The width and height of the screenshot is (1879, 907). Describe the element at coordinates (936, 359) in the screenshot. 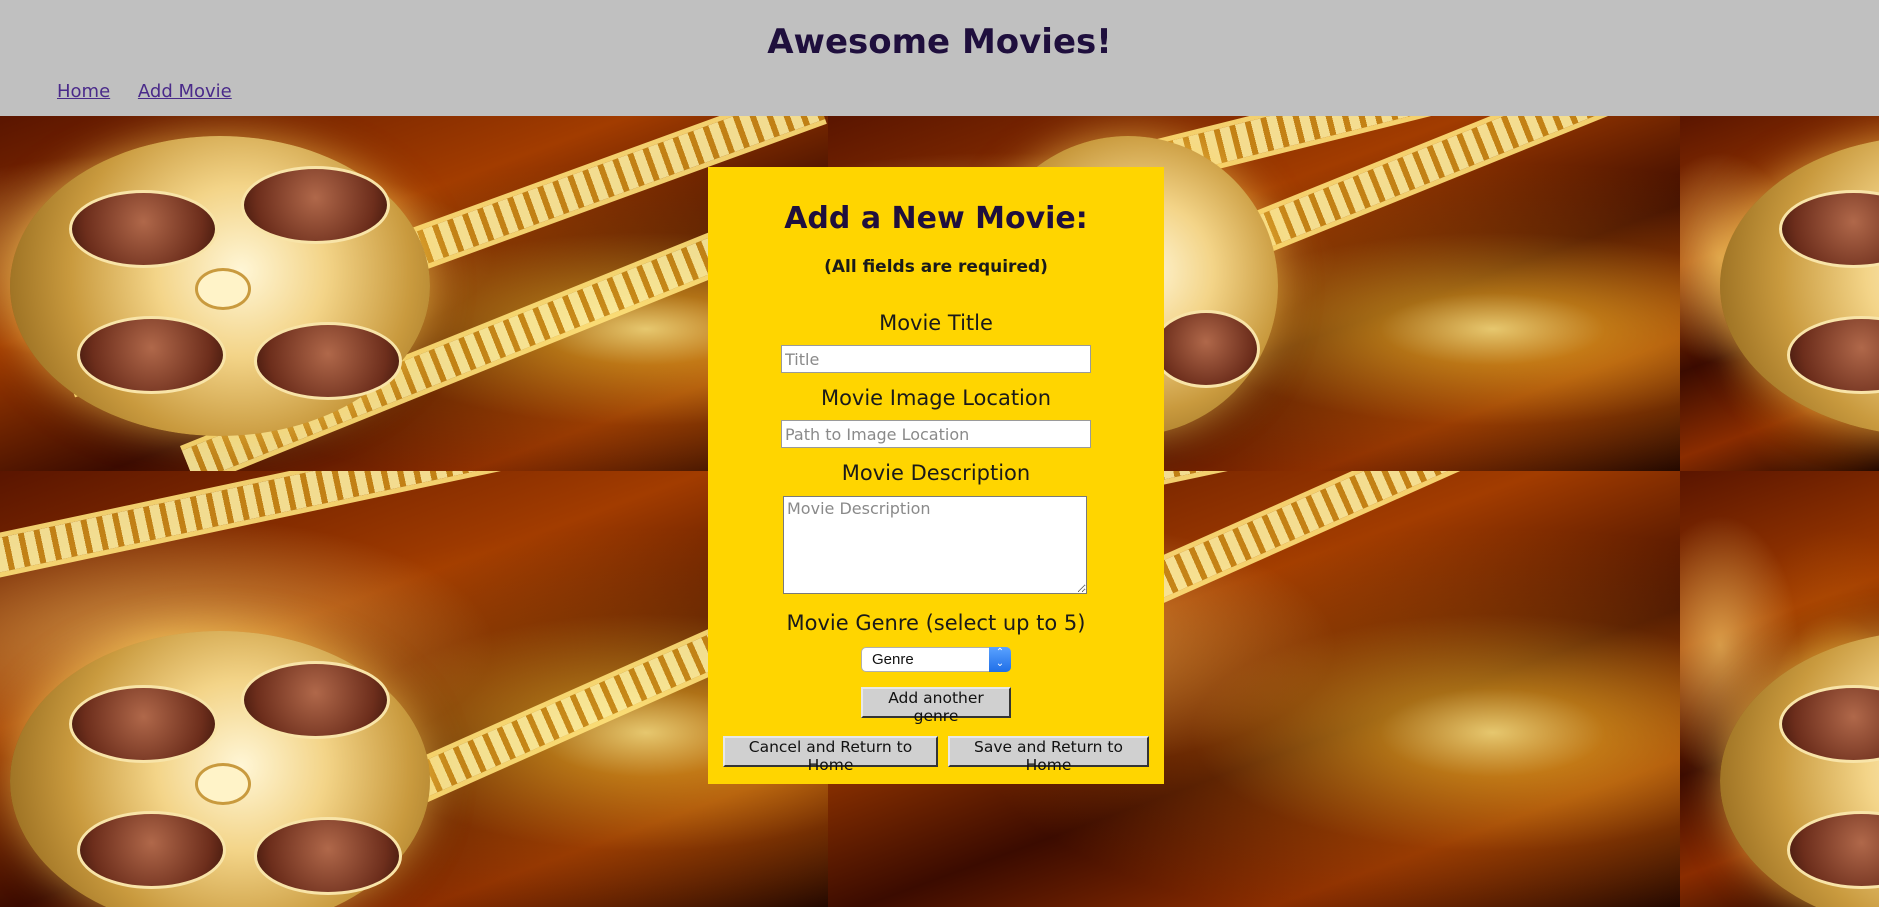

I see `movie-title-input` at that location.